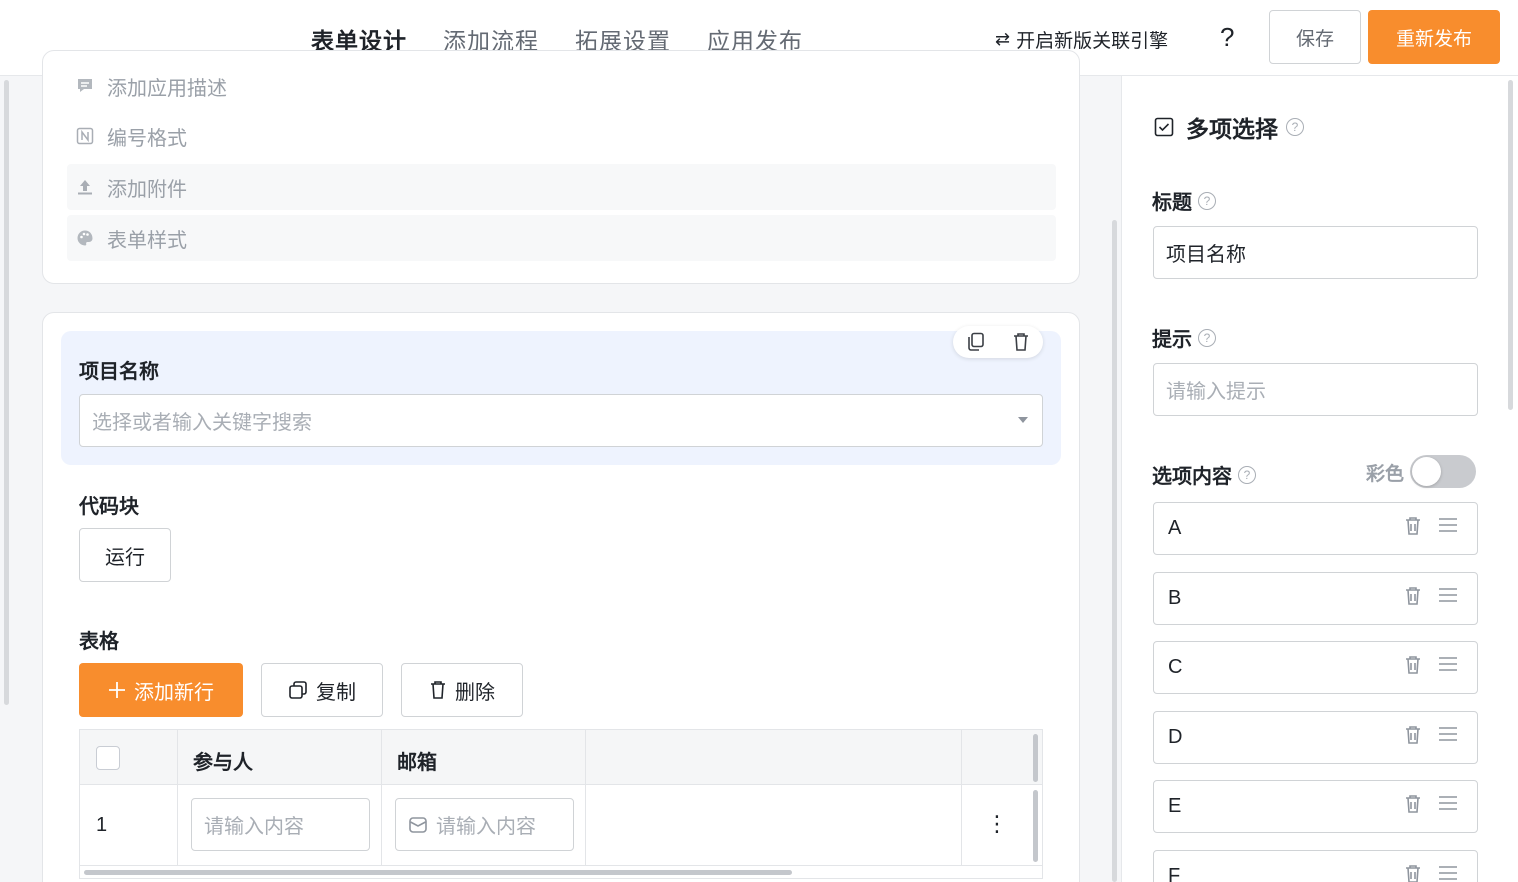  What do you see at coordinates (1035, 758) in the screenshot?
I see `table-header-scrollbar` at bounding box center [1035, 758].